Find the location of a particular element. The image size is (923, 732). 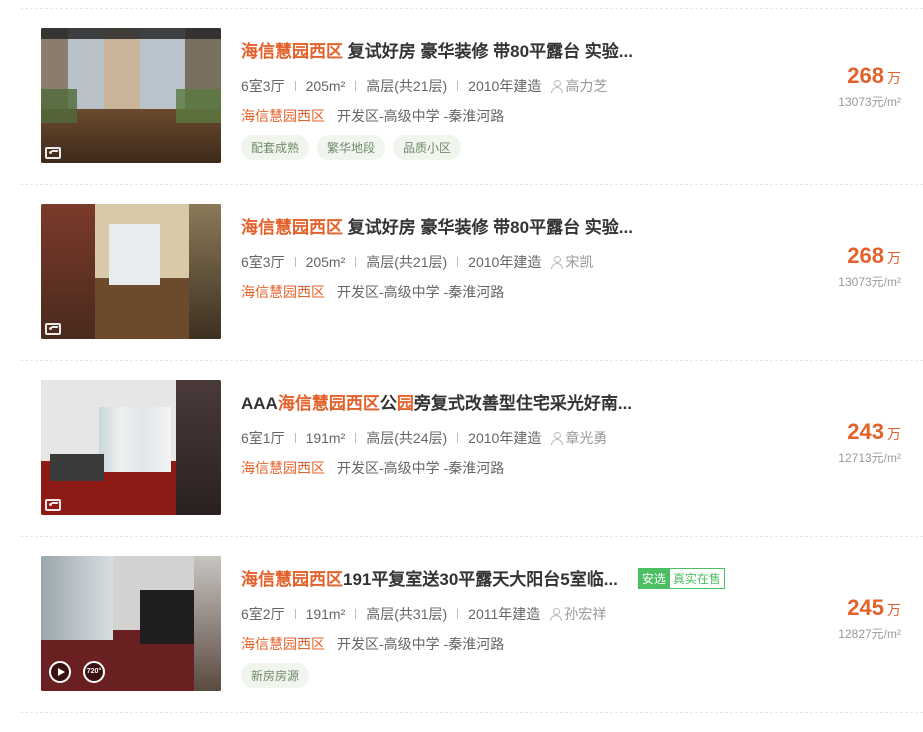

listing-info: 6室3厅 205m² 高层(共21层) 2010年建造 高力芝 is located at coordinates (424, 86).